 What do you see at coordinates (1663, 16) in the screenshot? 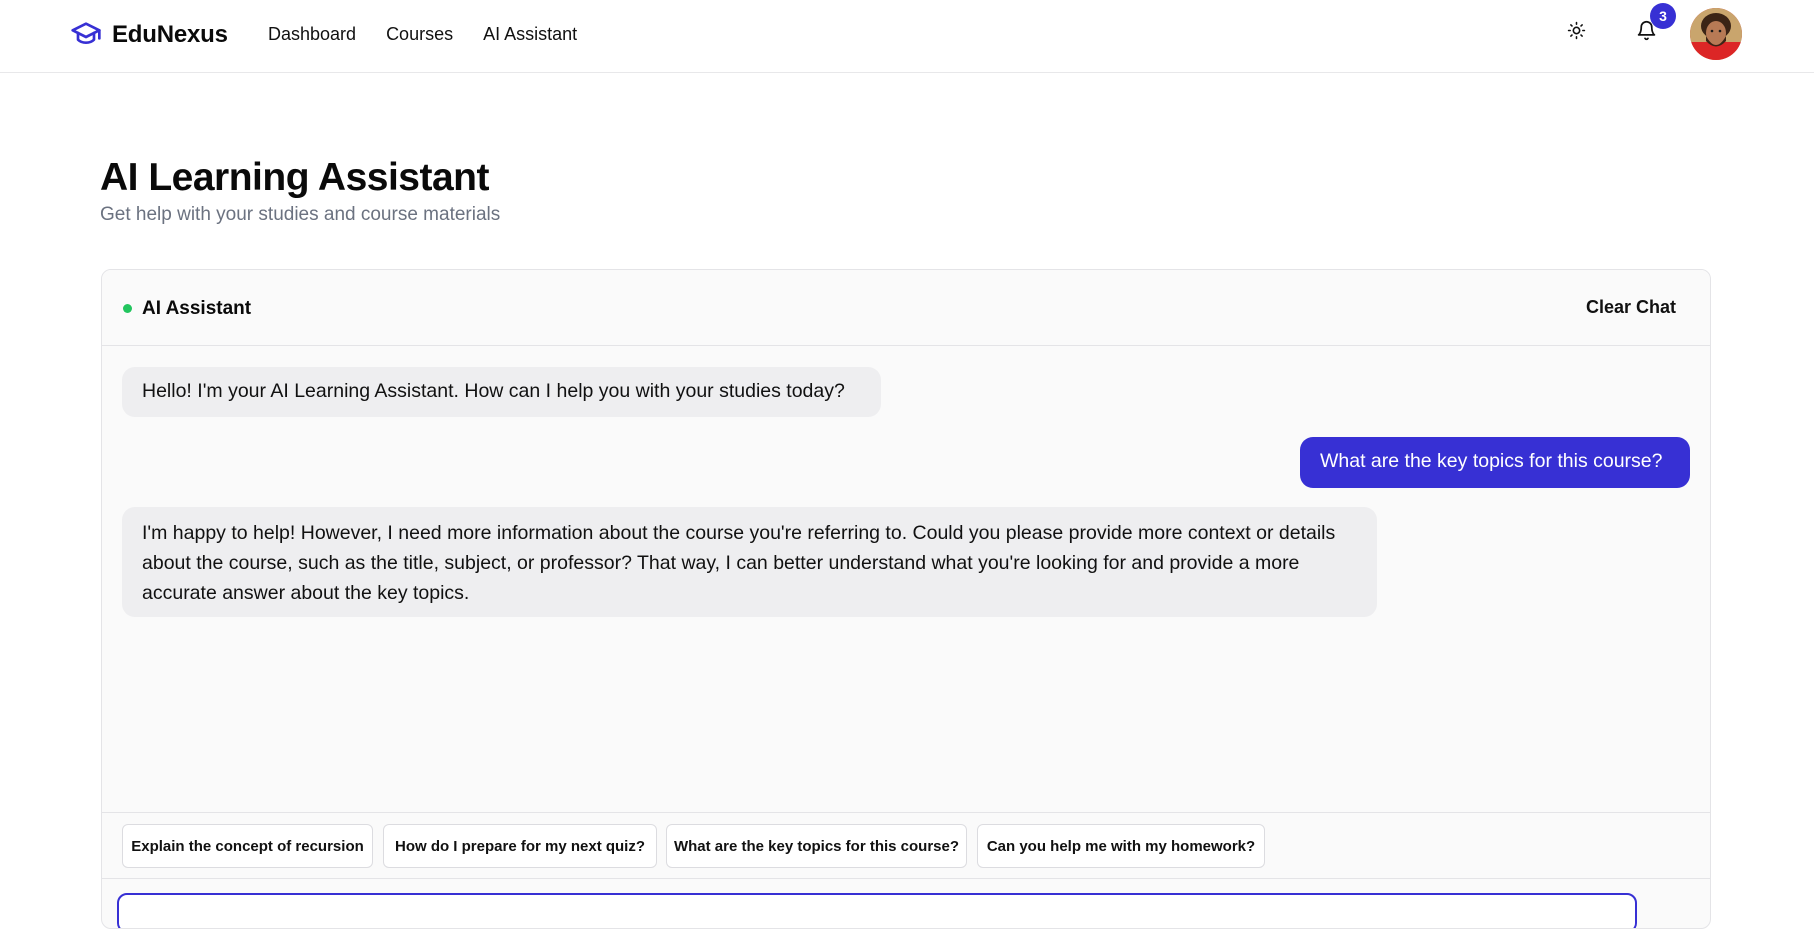
I see `notification-count-badge: 3` at bounding box center [1663, 16].